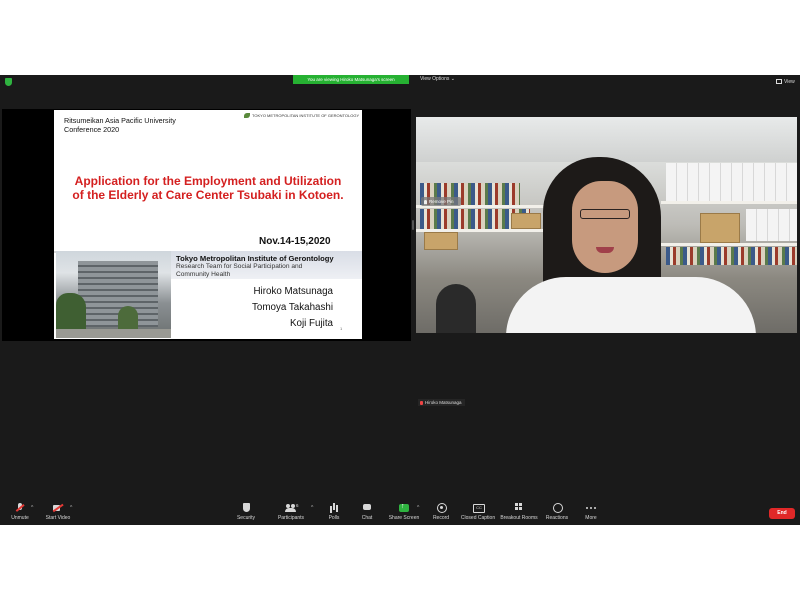  Describe the element at coordinates (334, 508) in the screenshot. I see `polls-icon` at that location.